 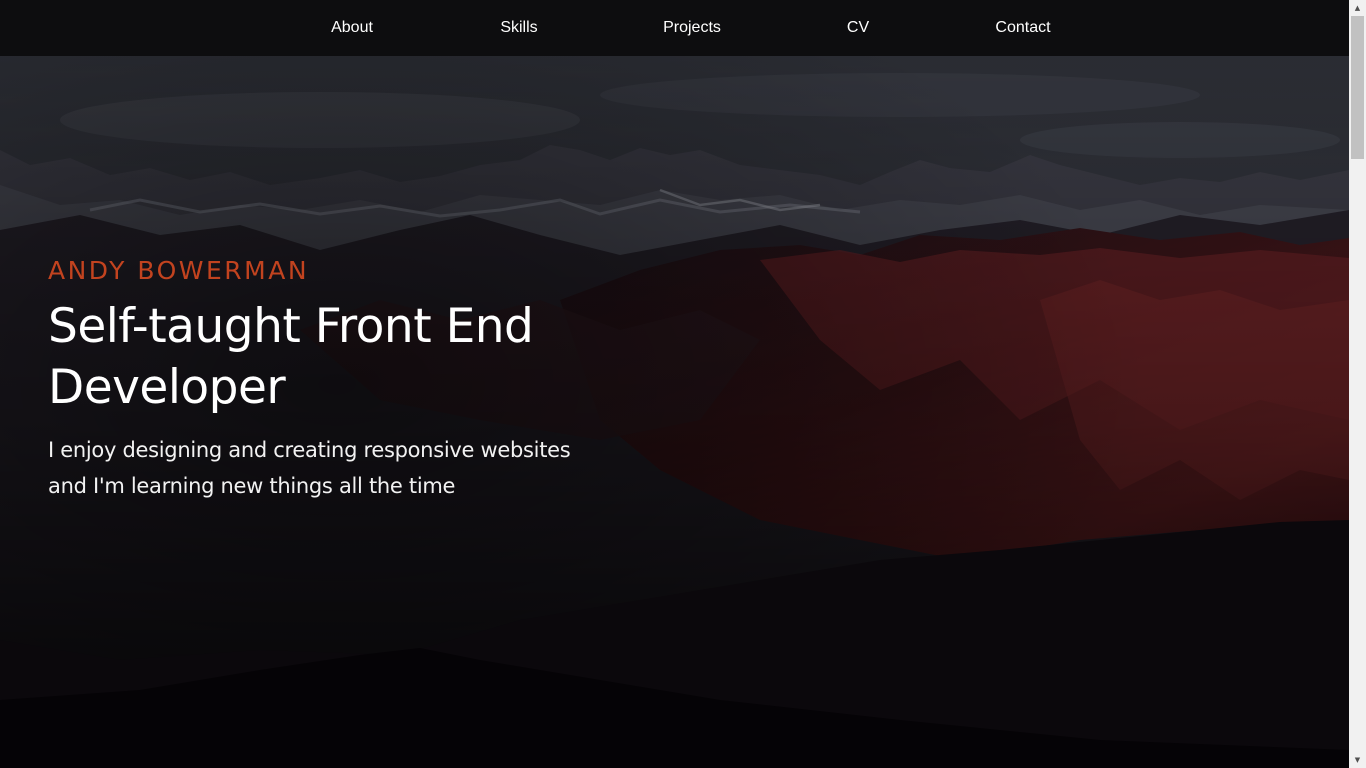 What do you see at coordinates (352, 28) in the screenshot?
I see `nav-link-about: About` at bounding box center [352, 28].